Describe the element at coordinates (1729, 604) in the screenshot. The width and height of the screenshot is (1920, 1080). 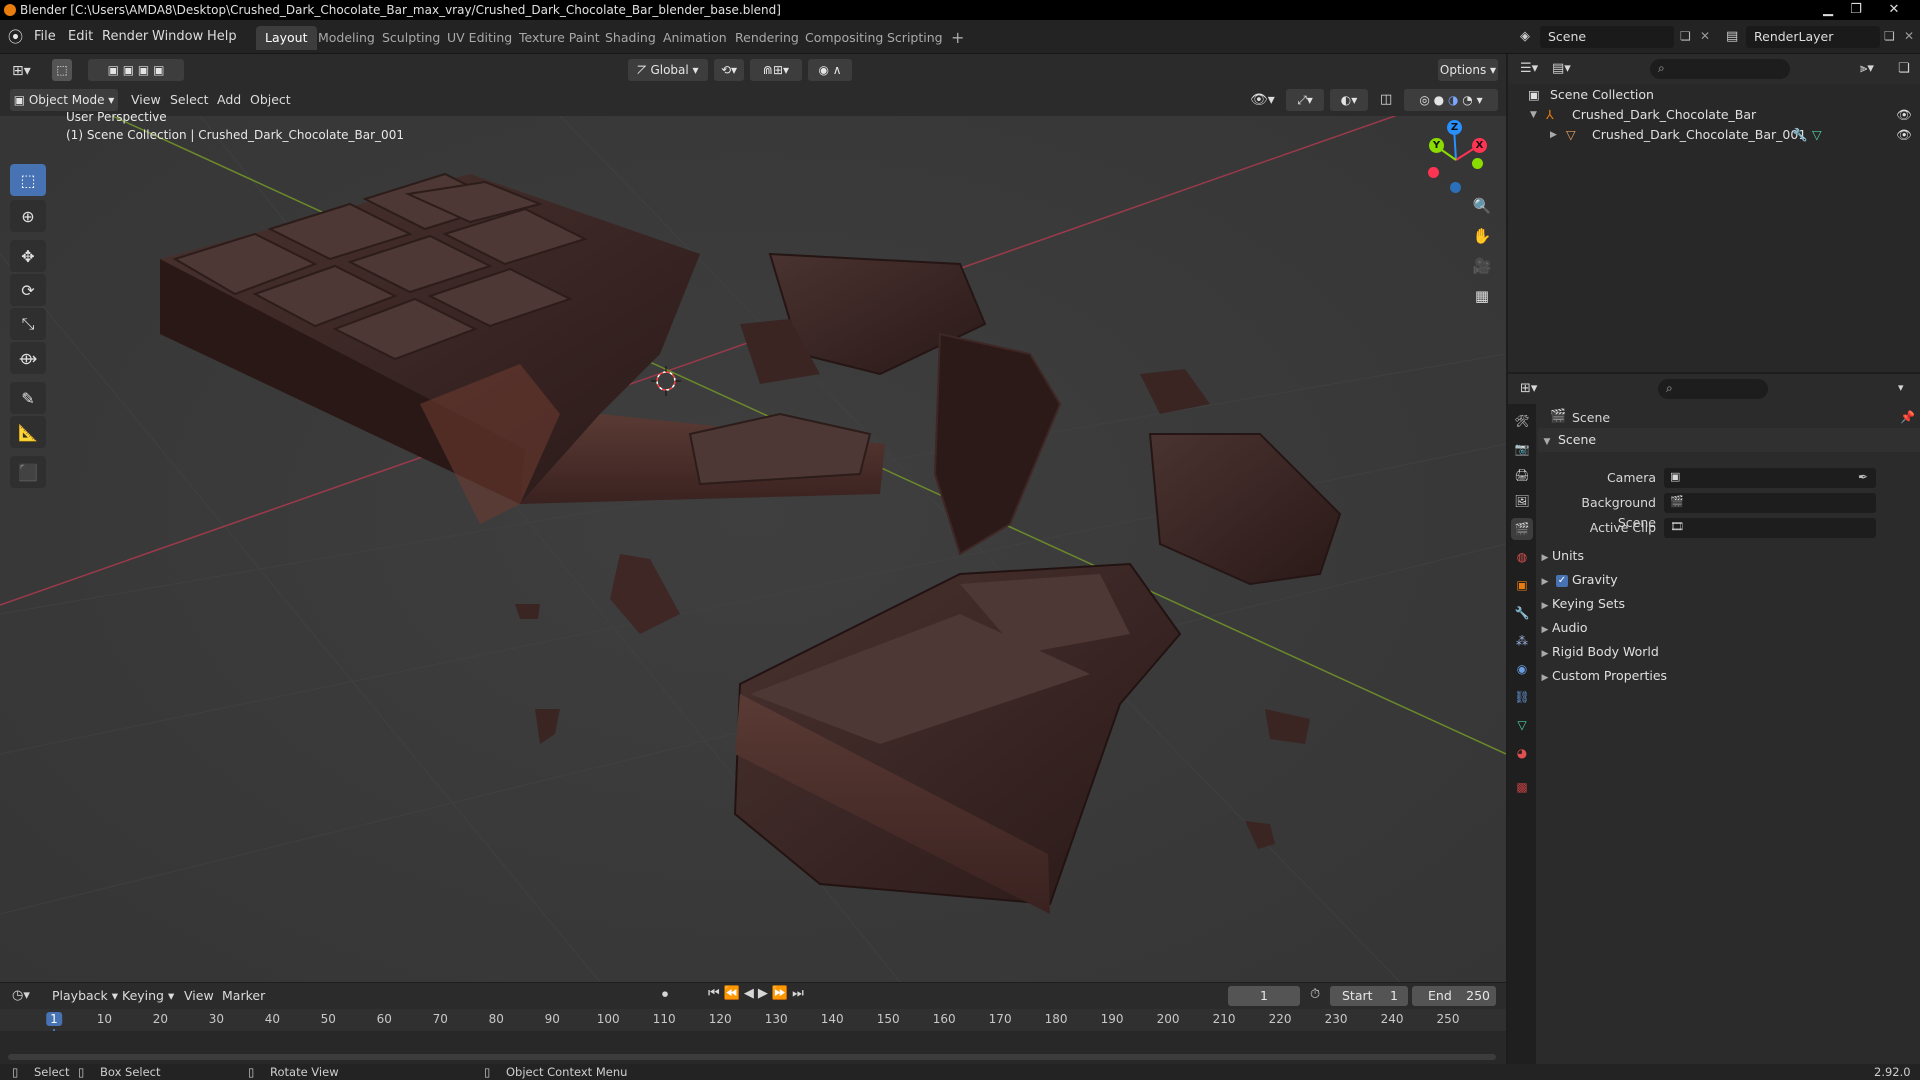
I see `panel-keying-sets-header: ▶ Keying Sets` at that location.